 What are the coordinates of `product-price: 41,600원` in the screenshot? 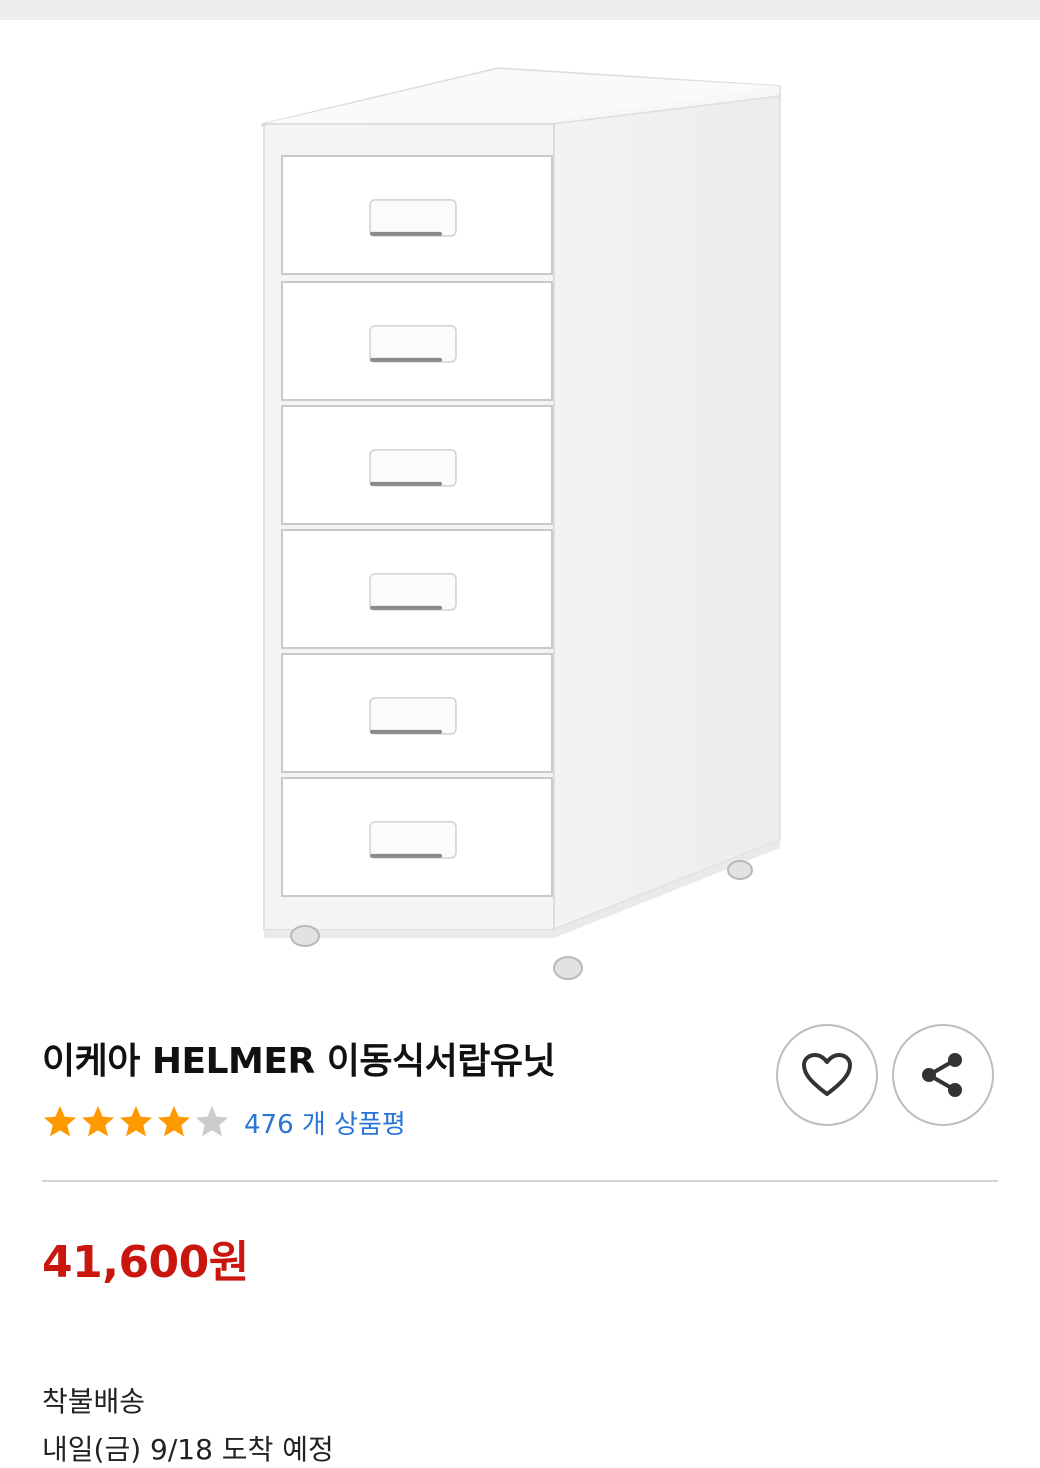 It's located at (145, 1262).